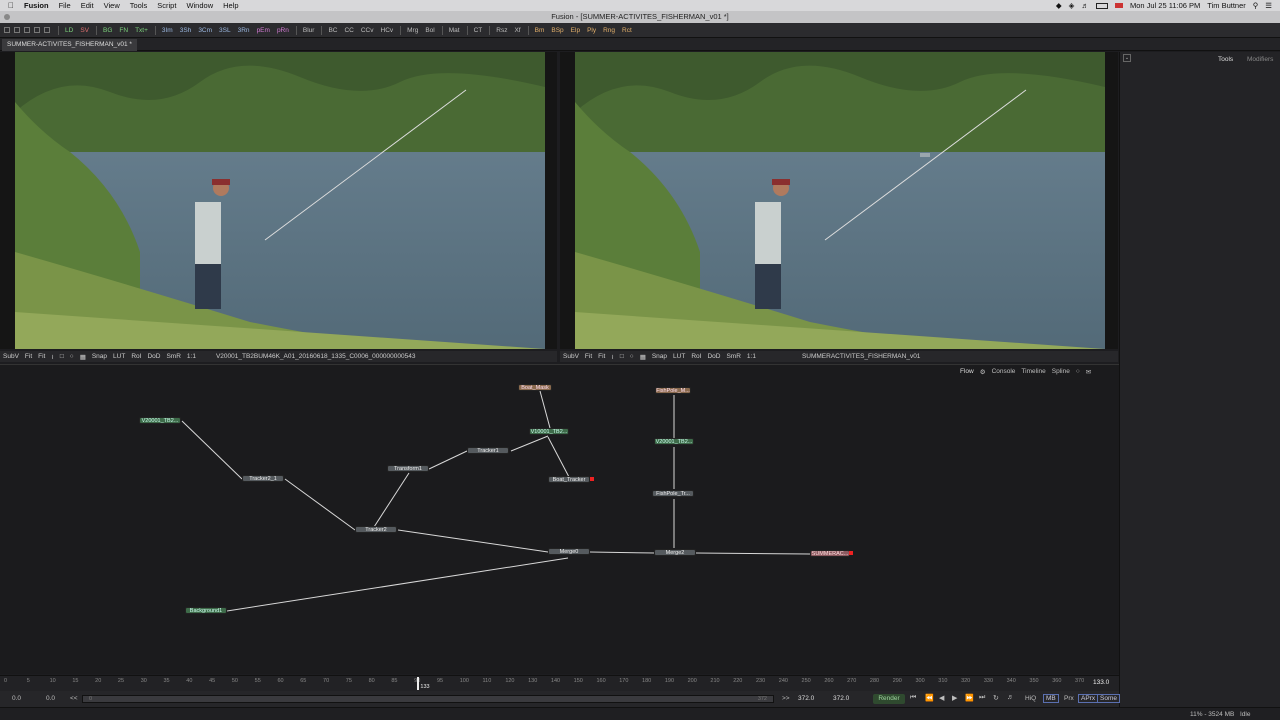 The height and width of the screenshot is (720, 1280). Describe the element at coordinates (501, 30) in the screenshot. I see `tool-button-rsz: Rsz` at that location.